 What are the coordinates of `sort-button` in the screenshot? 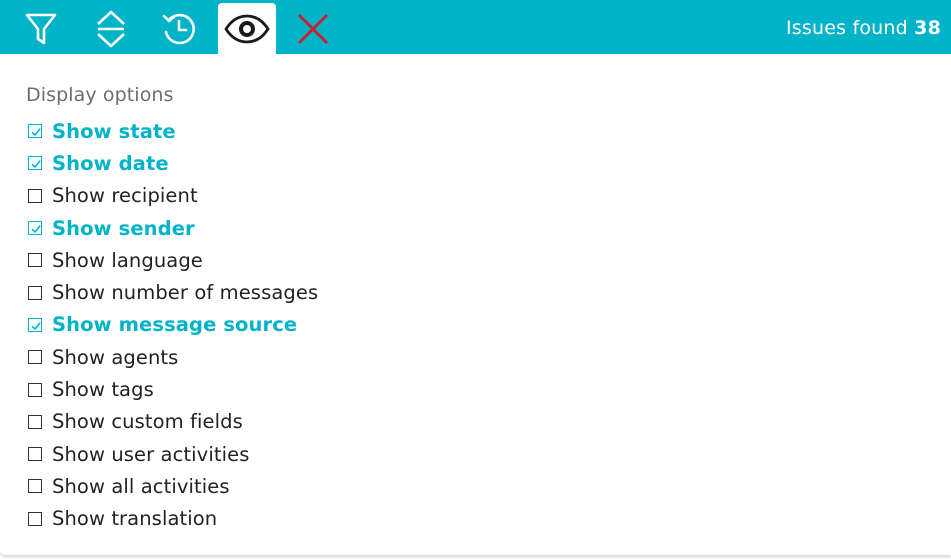 It's located at (111, 28).